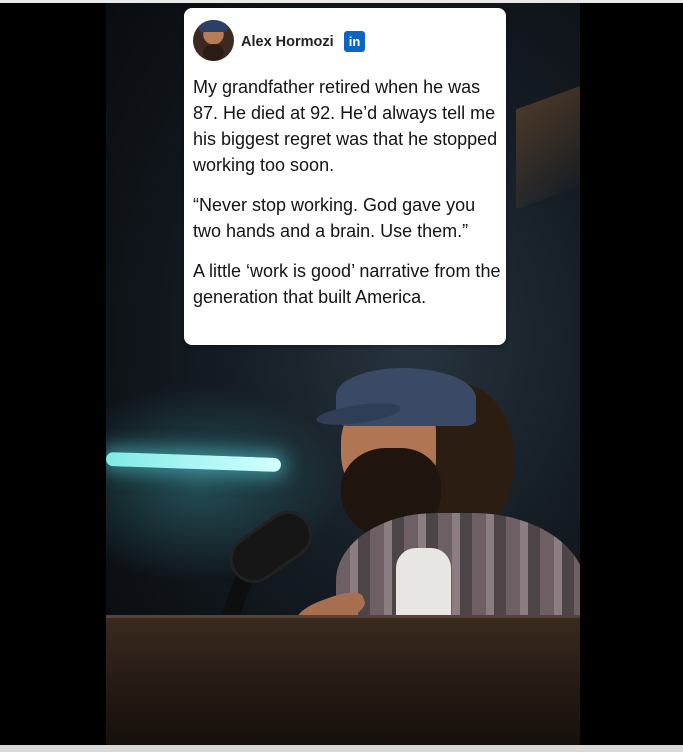 The image size is (683, 752). I want to click on linkedin-icon: in, so click(354, 41).